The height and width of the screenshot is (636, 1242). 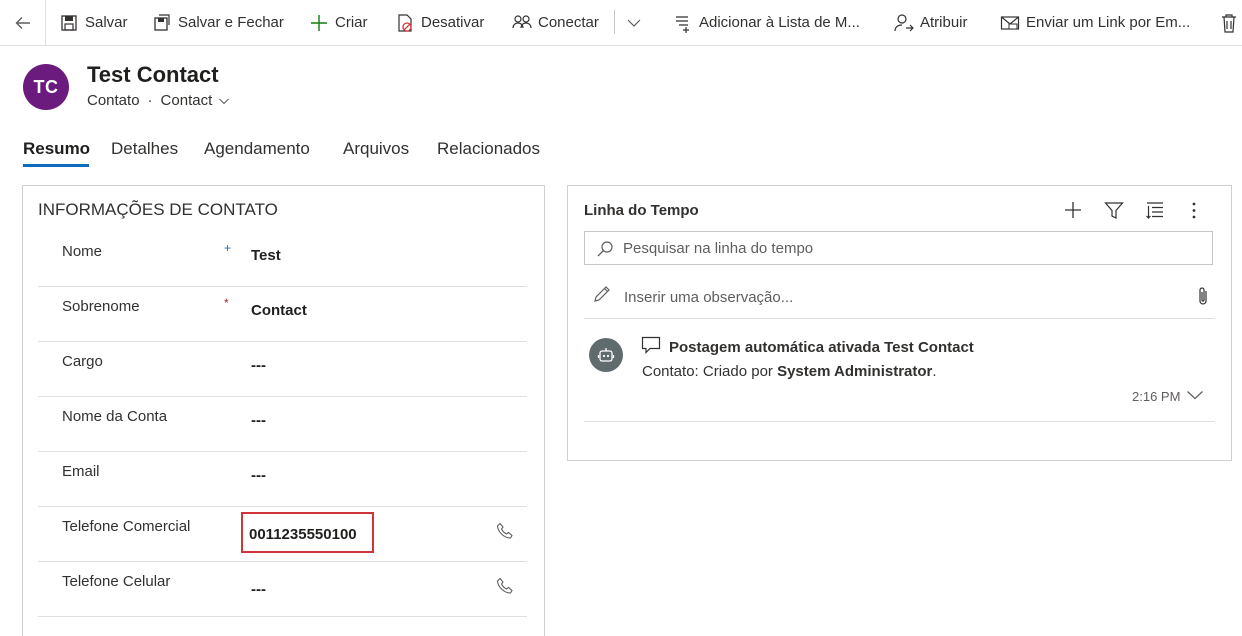 What do you see at coordinates (228, 248) in the screenshot?
I see `business-recommended-marker: +` at bounding box center [228, 248].